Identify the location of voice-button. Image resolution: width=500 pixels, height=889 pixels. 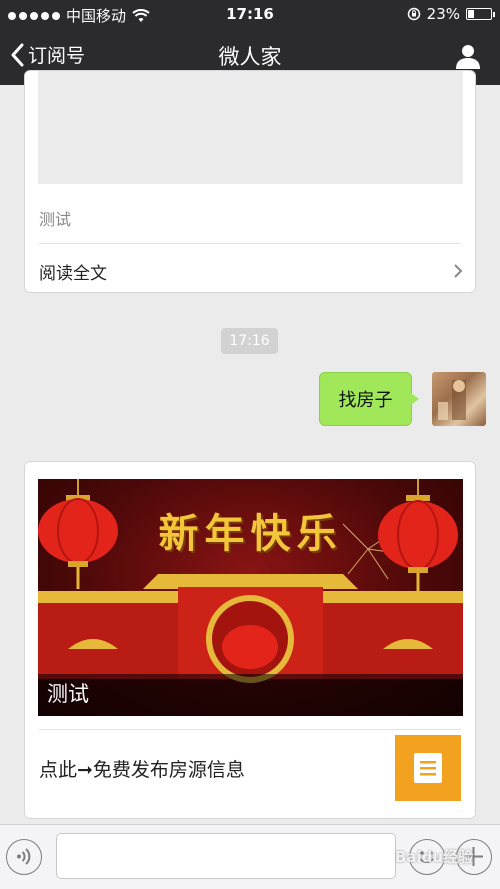
(24, 857).